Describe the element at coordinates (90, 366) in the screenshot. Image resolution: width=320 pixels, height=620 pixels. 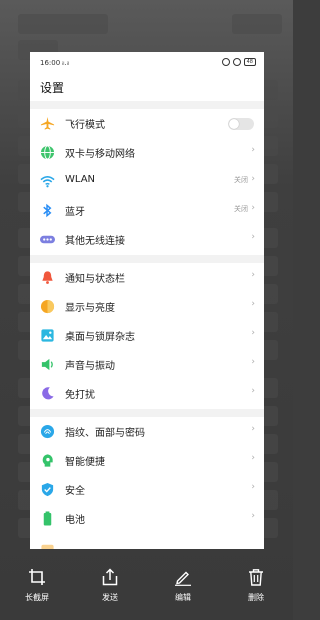
I see `setting-label: 声音与振动` at that location.